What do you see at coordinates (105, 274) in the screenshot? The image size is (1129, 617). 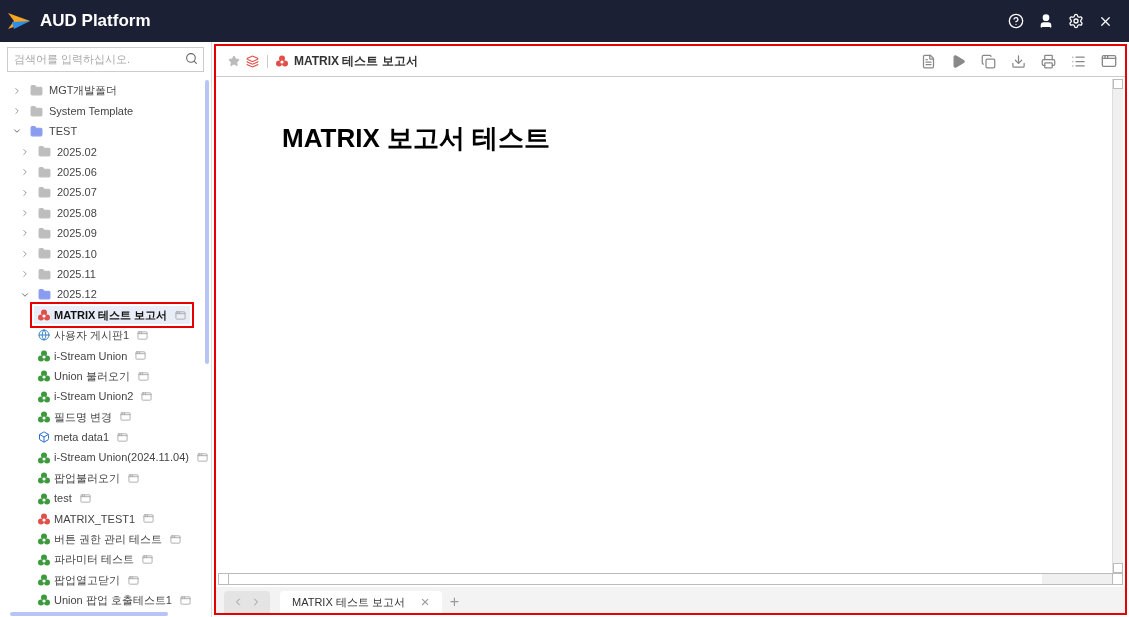 I see `tree-folder-row: 2025.11` at bounding box center [105, 274].